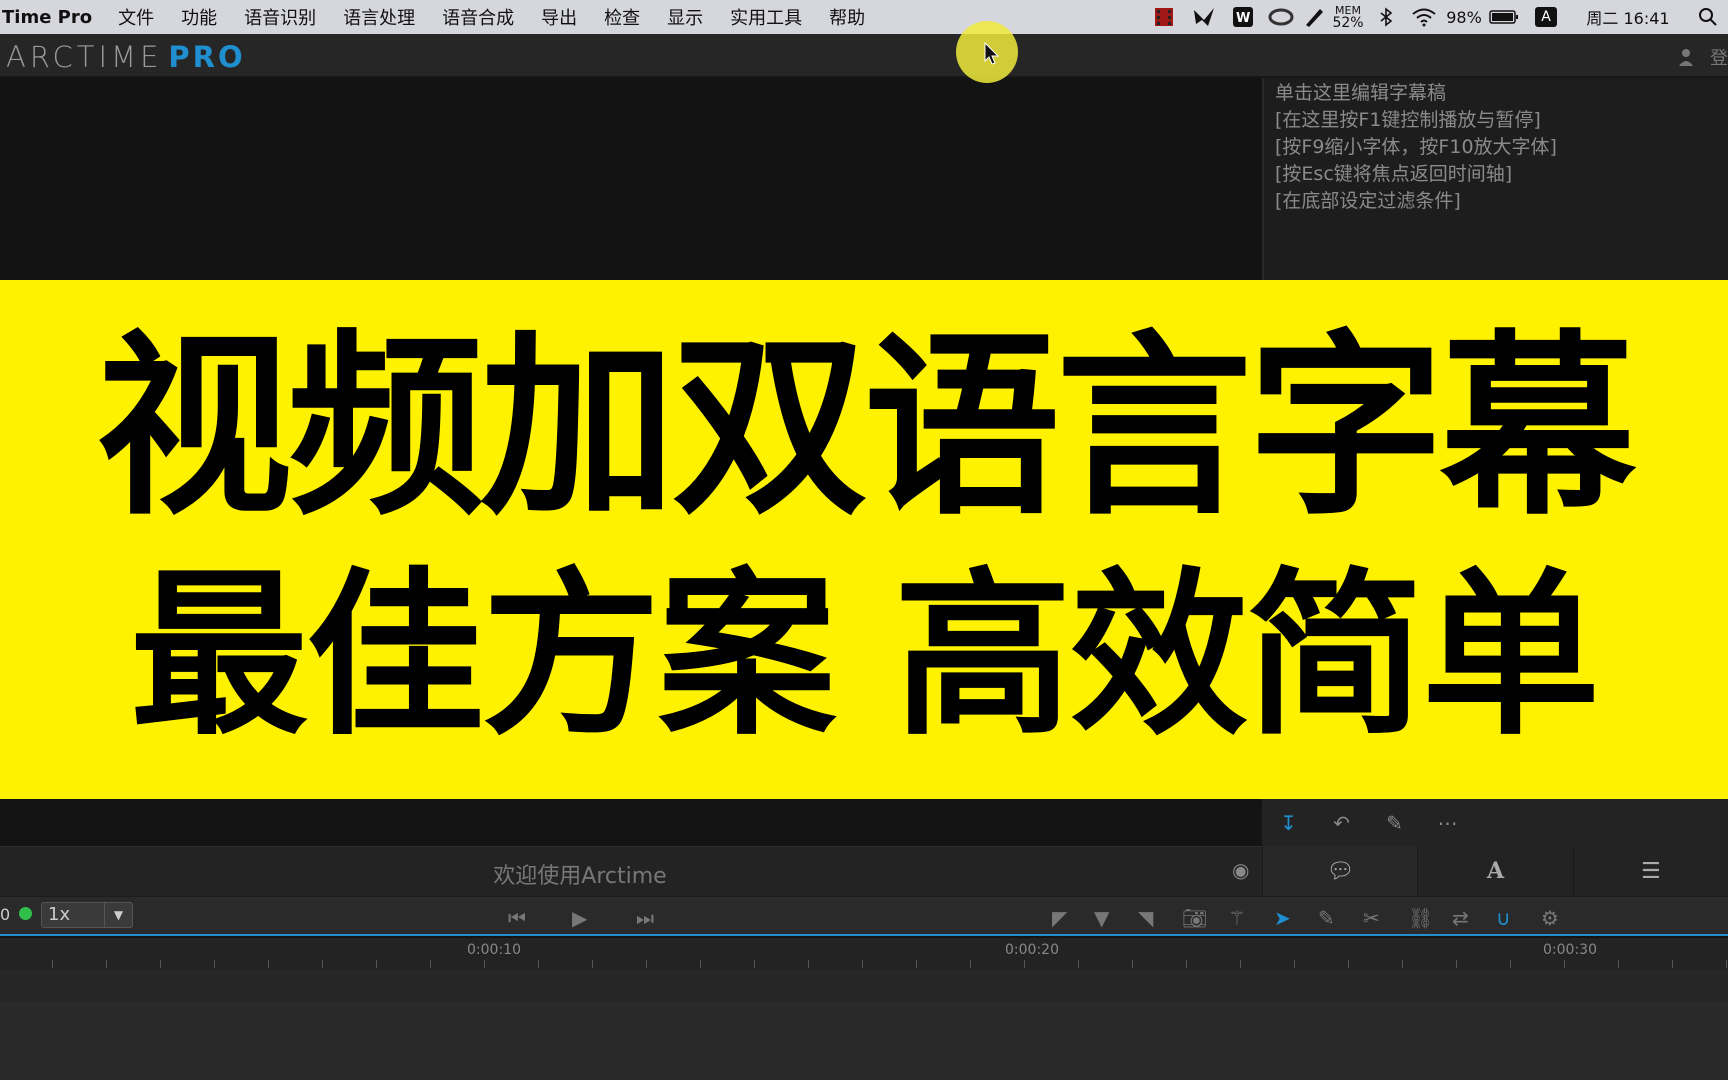 The image size is (1728, 1080). I want to click on font-icon: A, so click(1495, 871).